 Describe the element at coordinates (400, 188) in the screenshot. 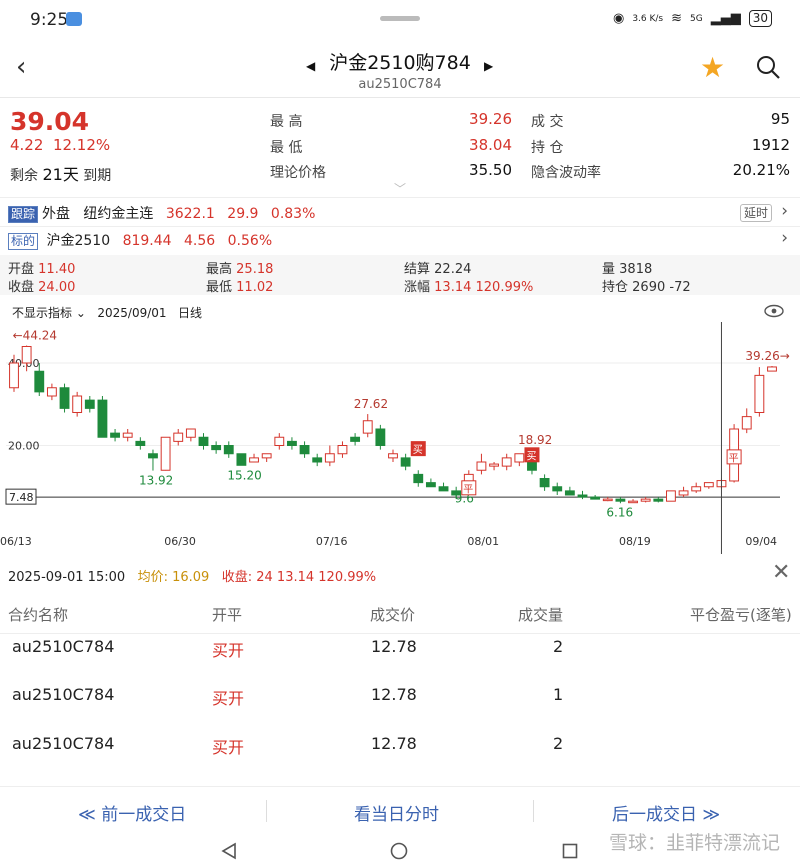

I see `expand-chevron-icon: ﹀` at that location.